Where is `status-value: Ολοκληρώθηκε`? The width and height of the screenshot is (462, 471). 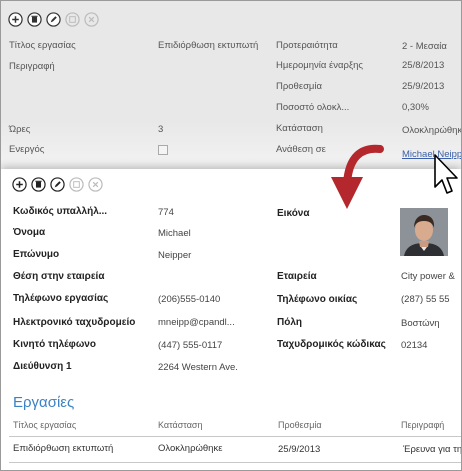 status-value: Ολοκληρώθηκε is located at coordinates (431, 130).